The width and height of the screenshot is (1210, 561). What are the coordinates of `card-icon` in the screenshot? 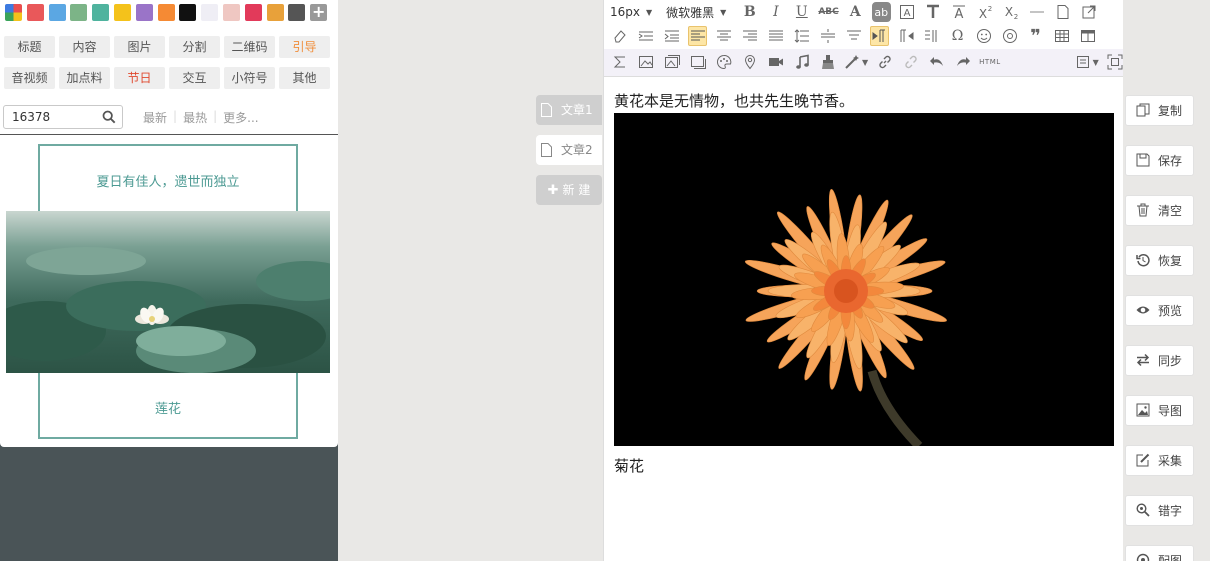 It's located at (697, 62).